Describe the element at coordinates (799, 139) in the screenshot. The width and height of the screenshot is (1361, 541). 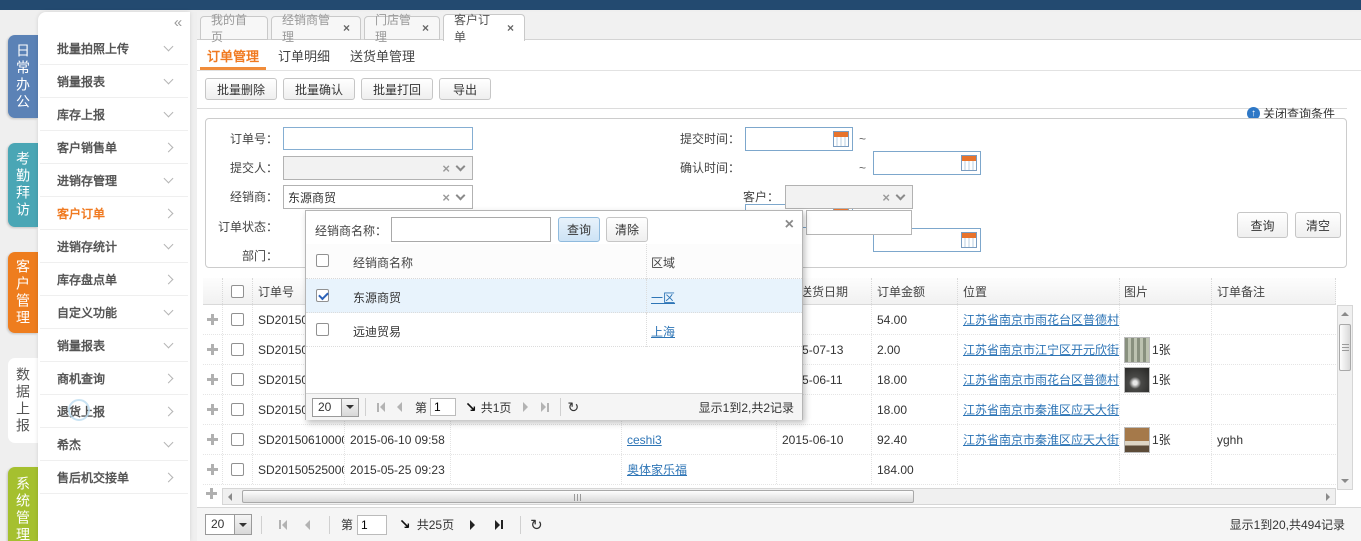
I see `submit-time-from-input` at that location.